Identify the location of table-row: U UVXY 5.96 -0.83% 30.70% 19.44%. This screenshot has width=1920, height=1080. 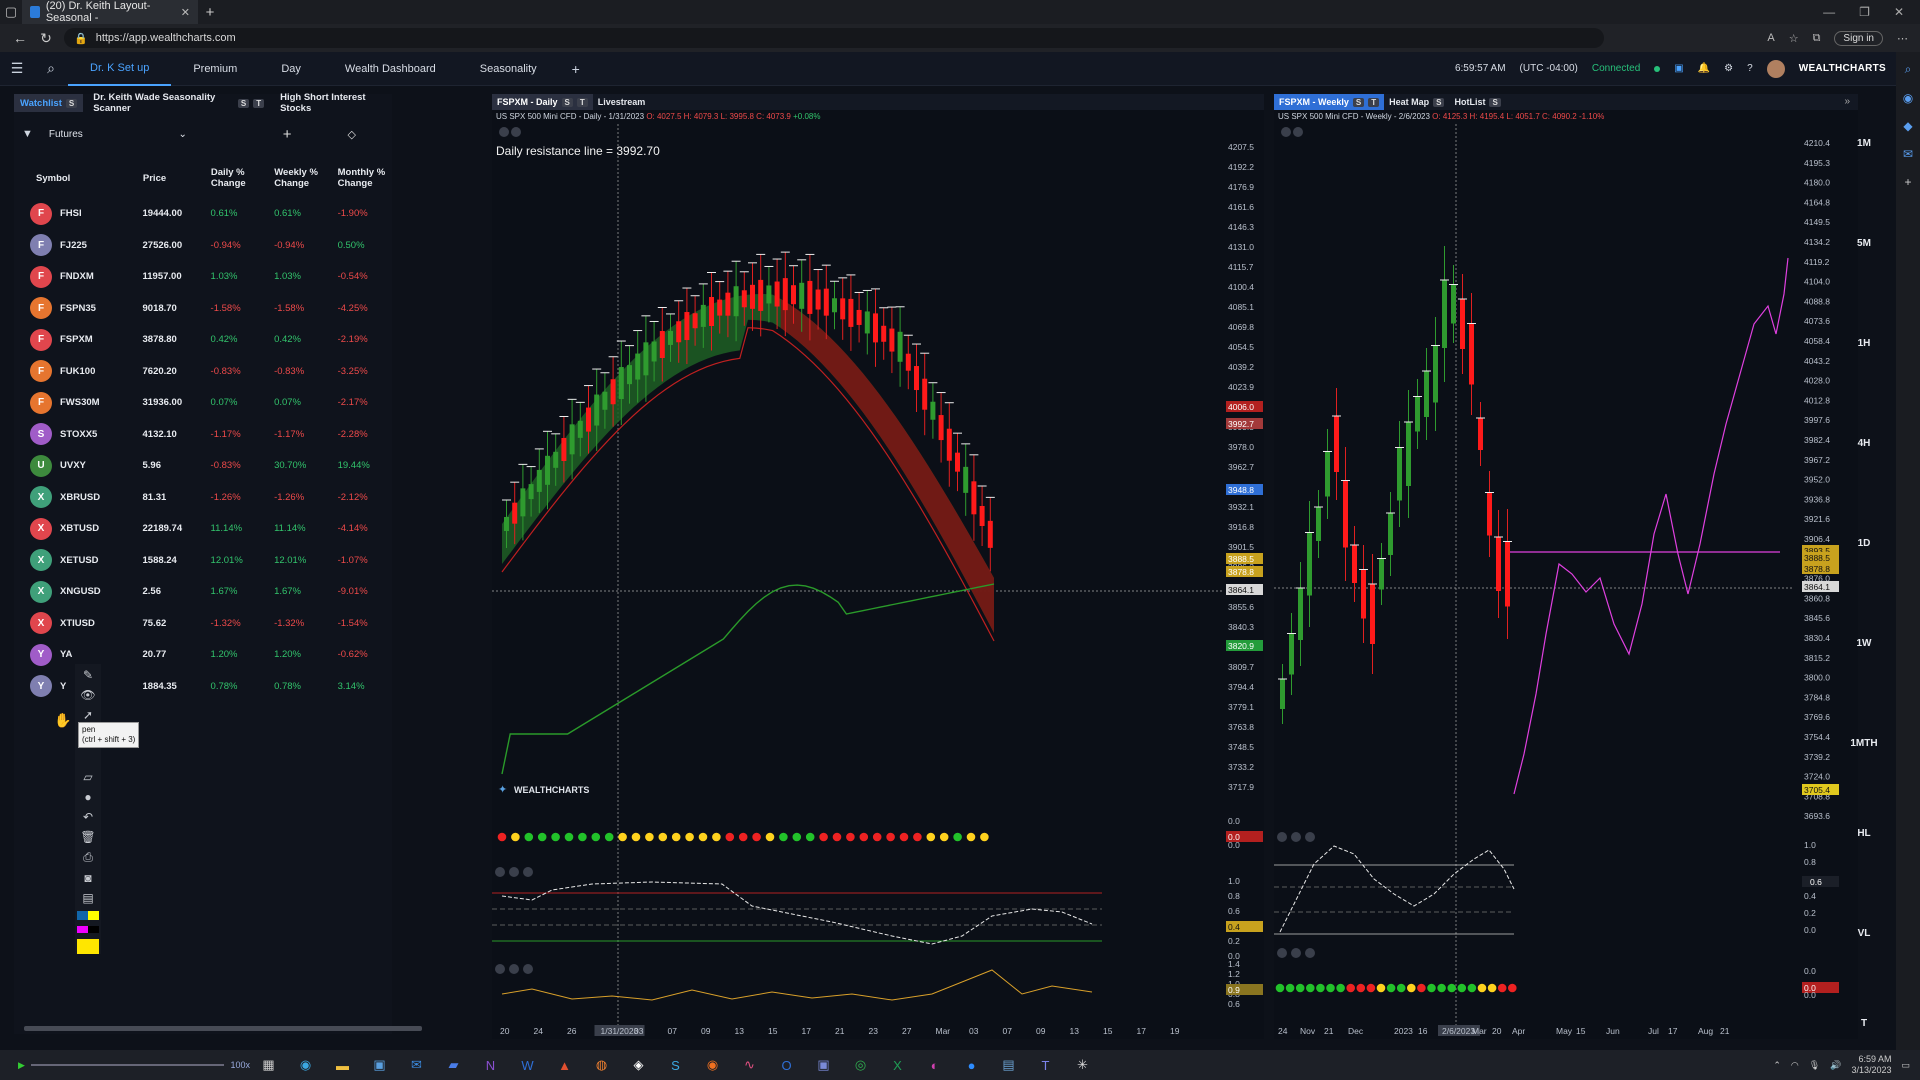
(203, 466).